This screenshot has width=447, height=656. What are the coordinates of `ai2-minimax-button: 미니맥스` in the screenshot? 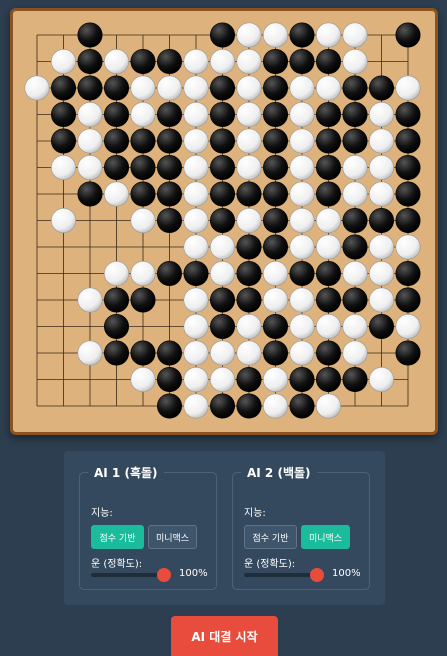 It's located at (325, 537).